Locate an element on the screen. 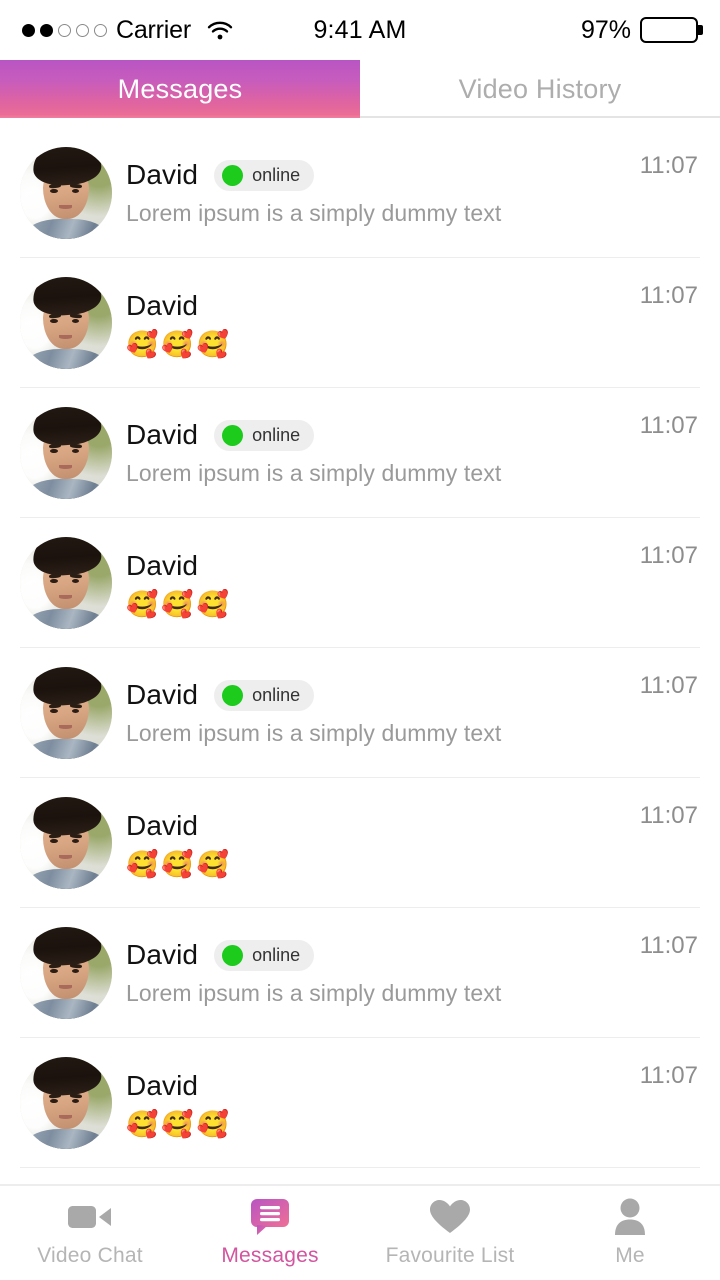 This screenshot has width=720, height=1280. nav-label-messages: Messages is located at coordinates (270, 1255).